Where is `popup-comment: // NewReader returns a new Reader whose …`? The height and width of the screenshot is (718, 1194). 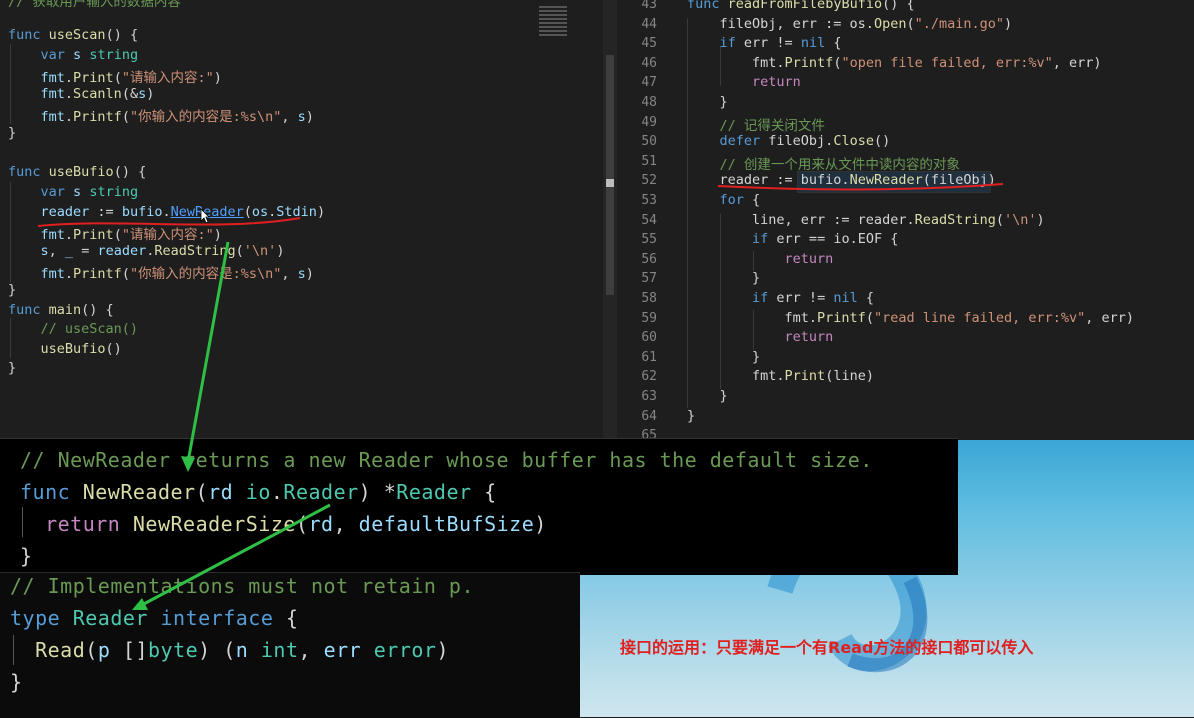
popup-comment: // NewReader returns a new Reader whose … is located at coordinates (446, 460).